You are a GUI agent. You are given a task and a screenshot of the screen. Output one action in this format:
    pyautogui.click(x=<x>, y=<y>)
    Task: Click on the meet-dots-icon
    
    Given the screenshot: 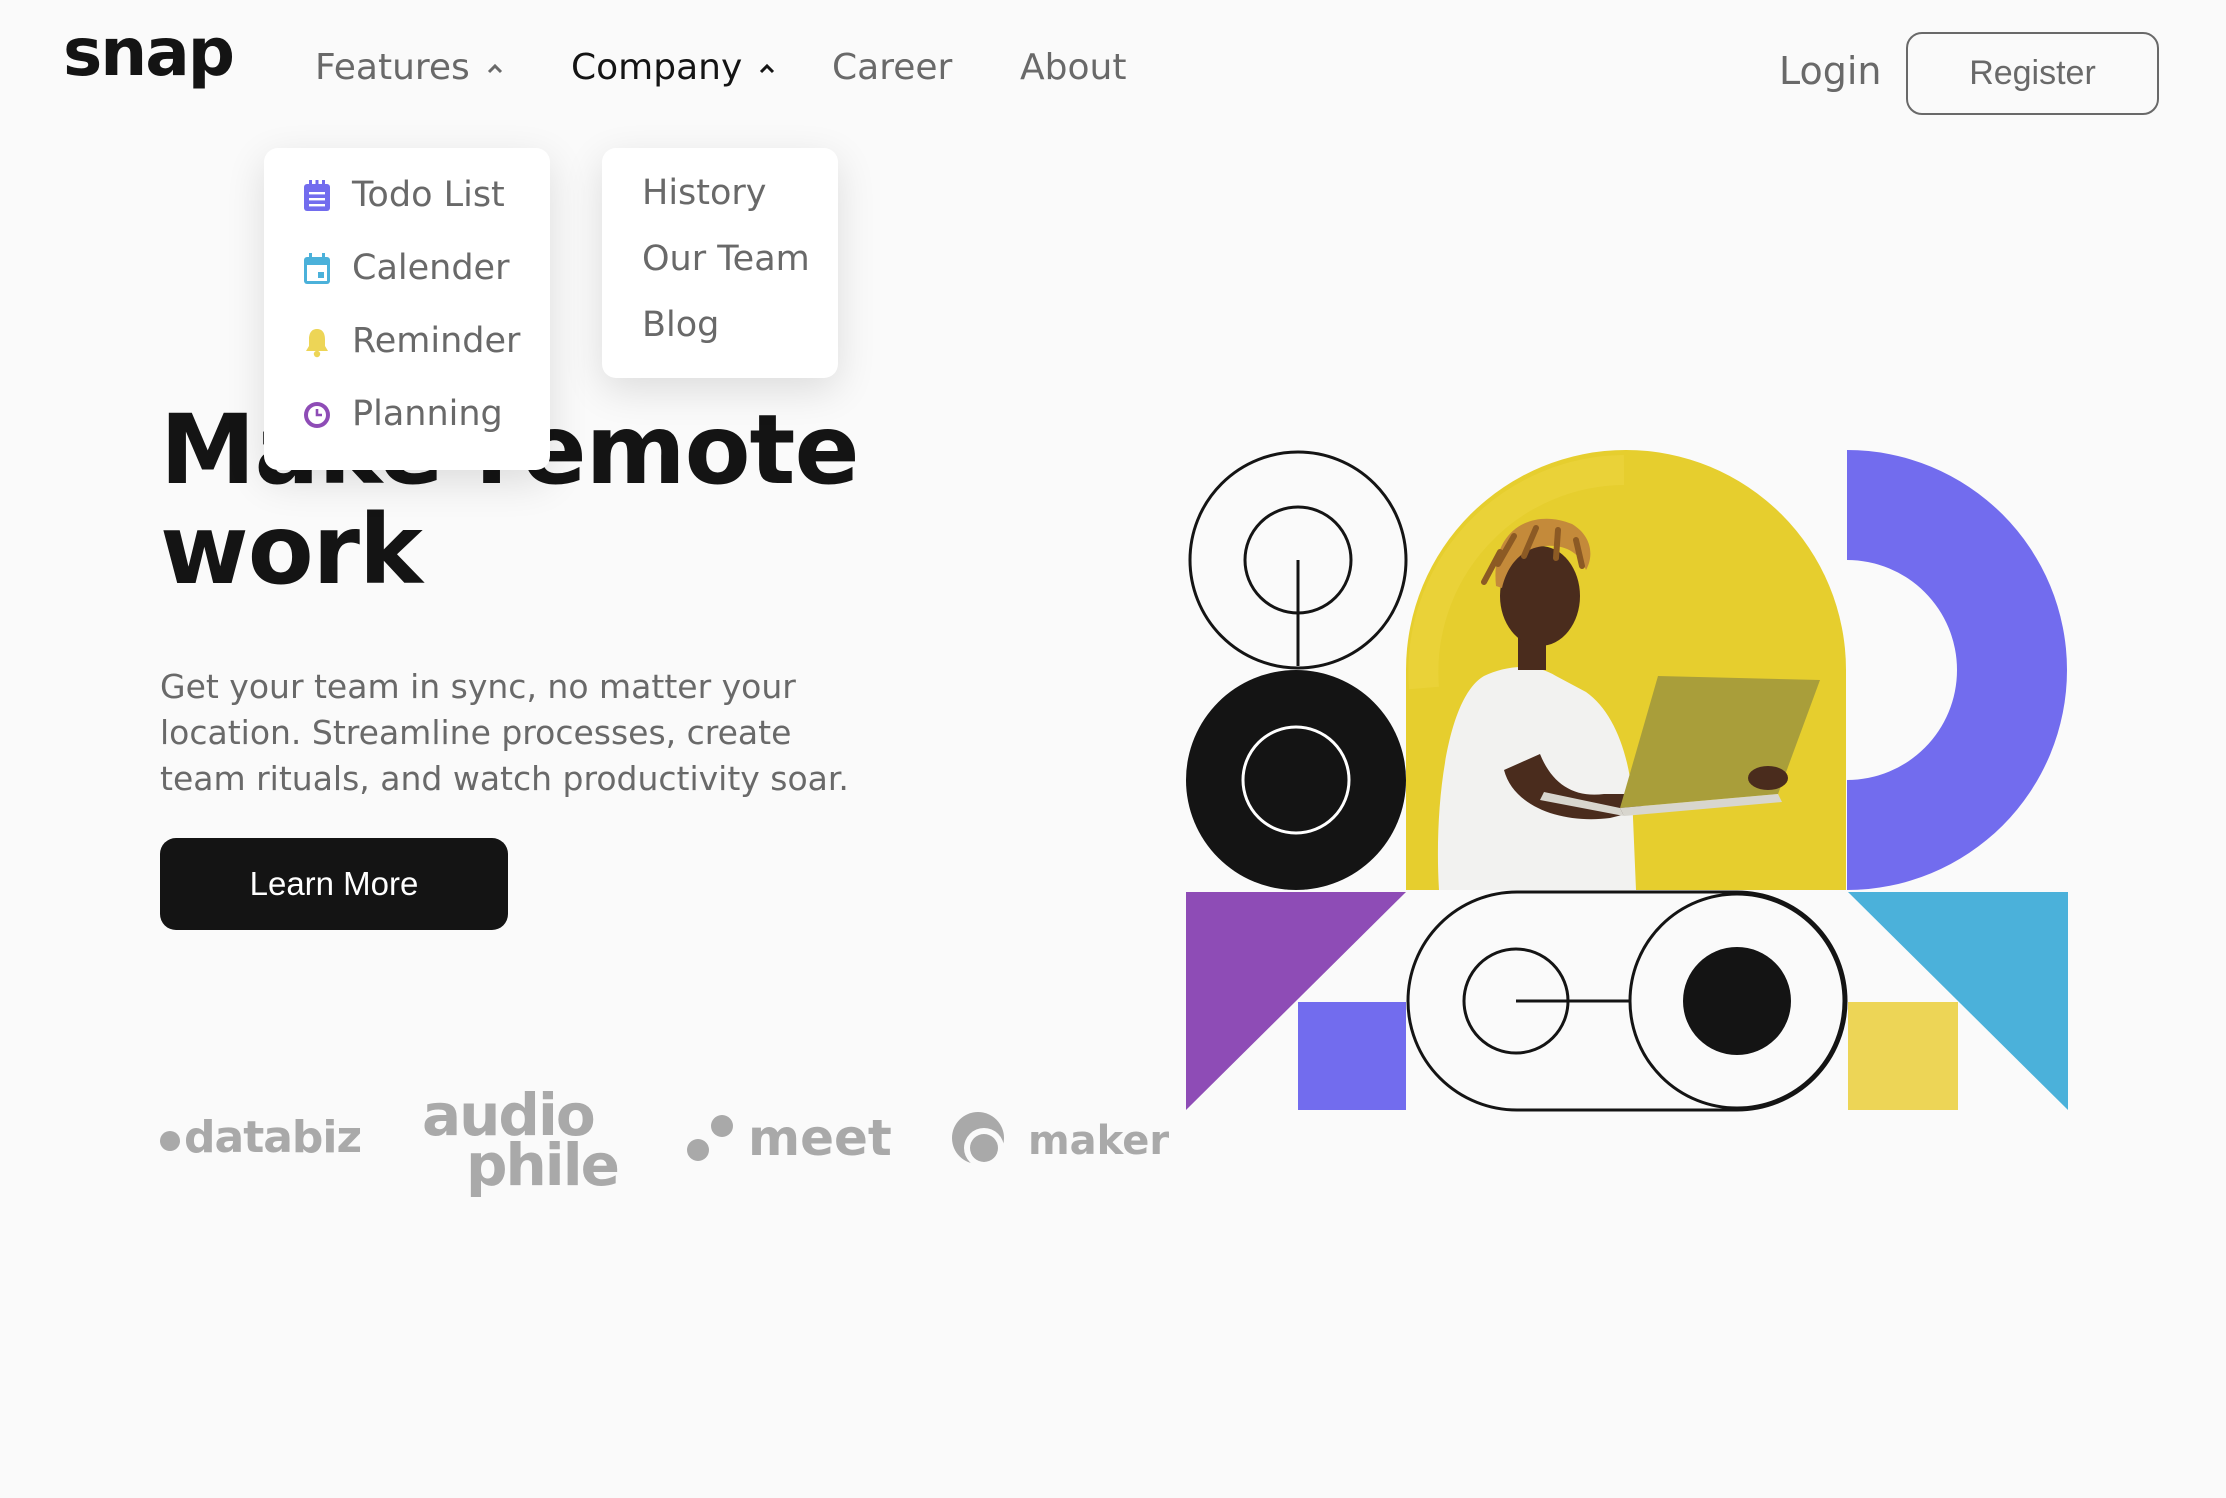 What is the action you would take?
    pyautogui.click(x=710, y=1138)
    